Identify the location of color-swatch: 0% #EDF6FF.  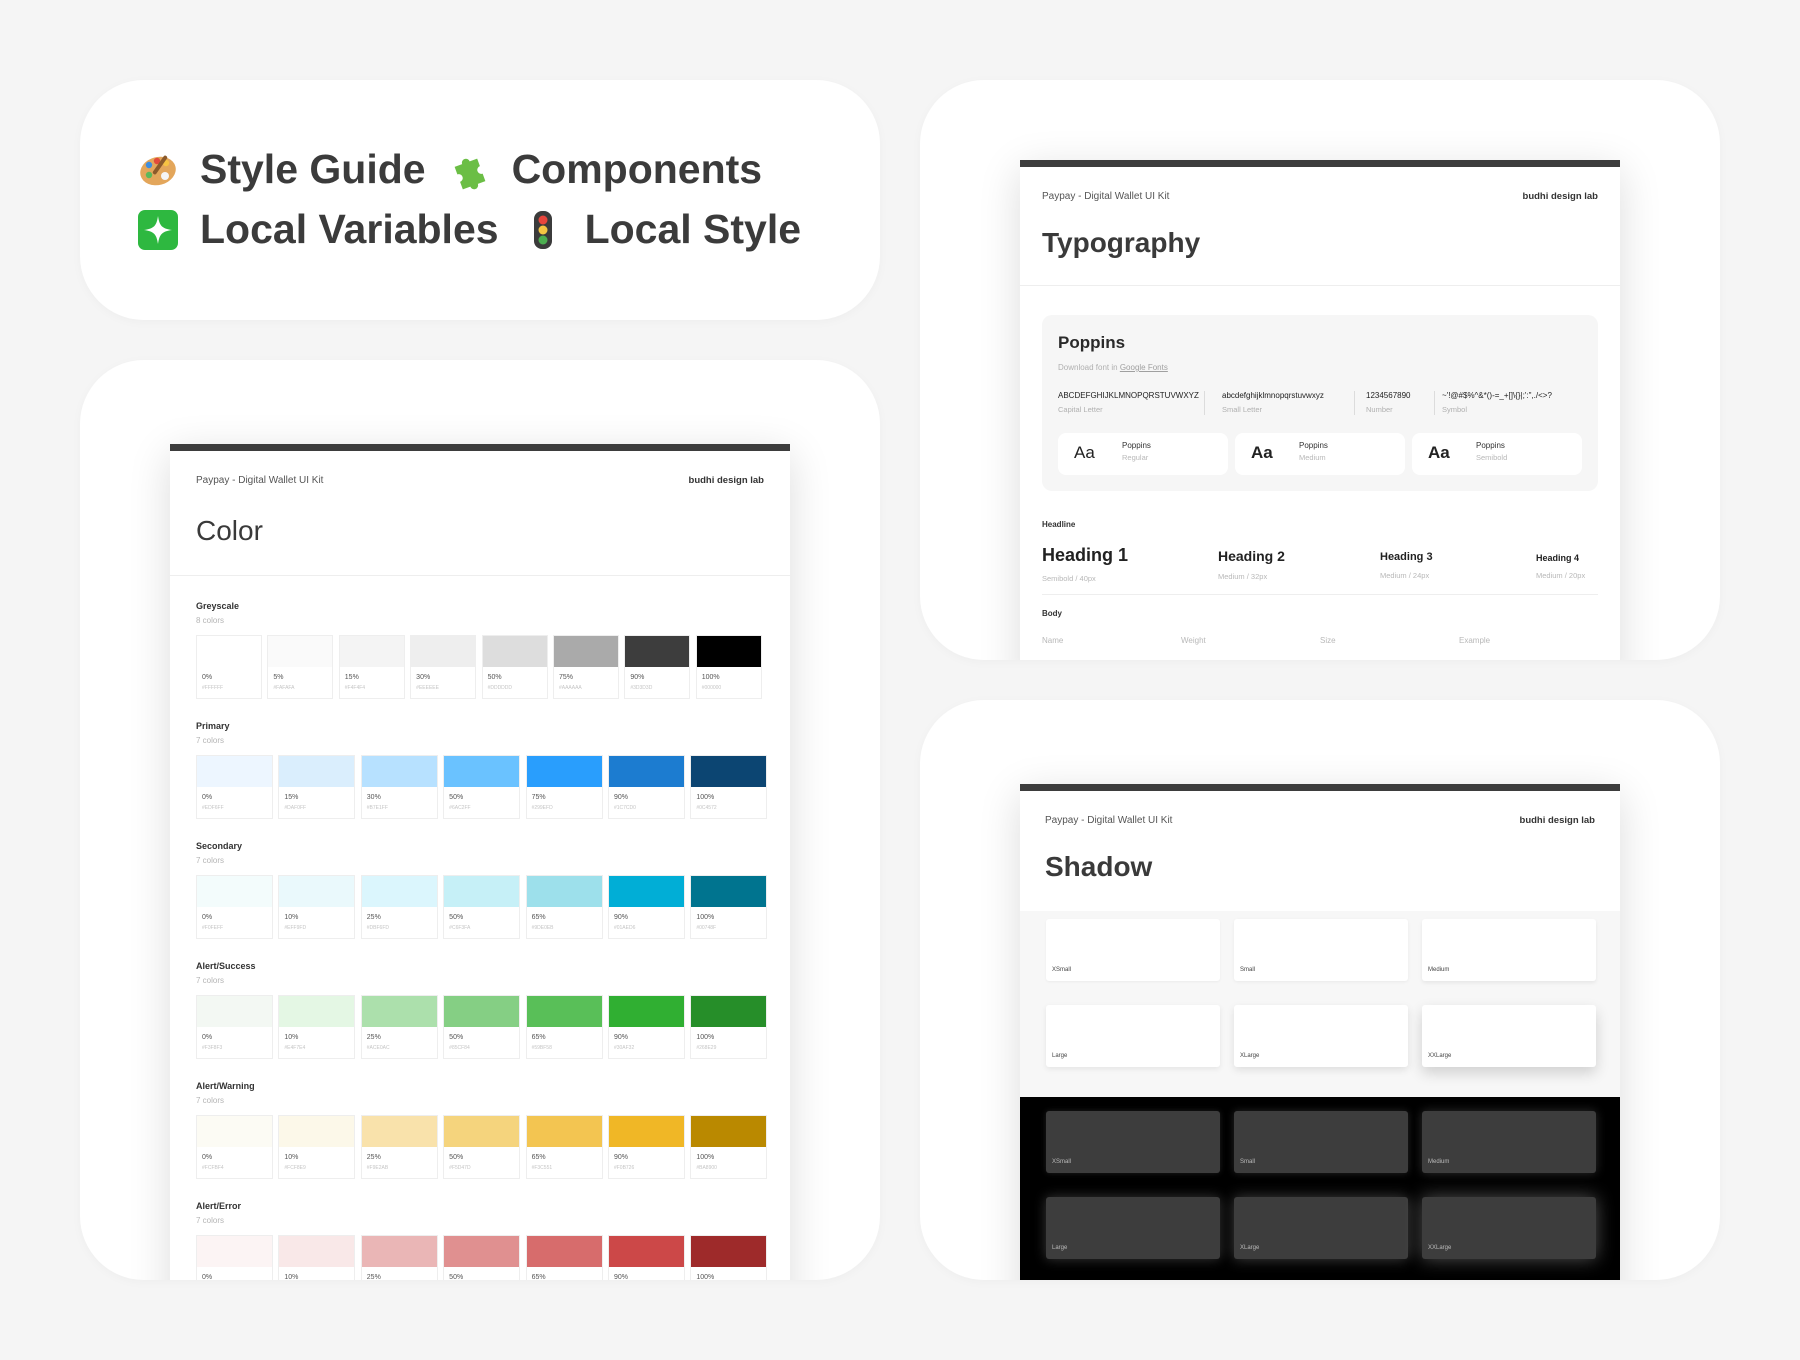
(234, 787).